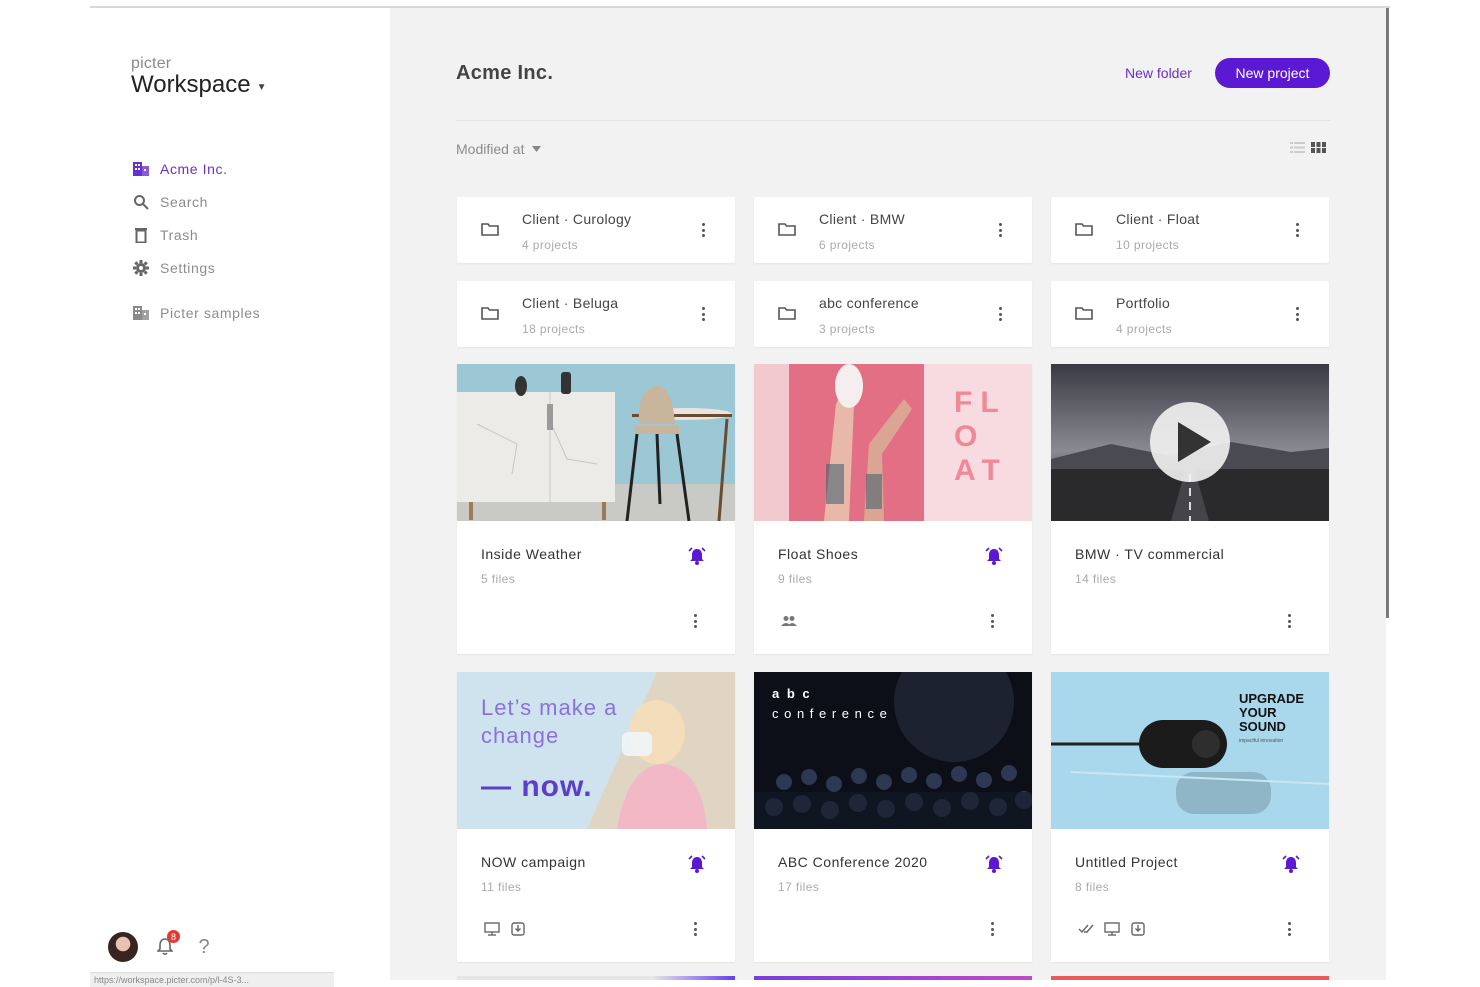 The width and height of the screenshot is (1480, 987). What do you see at coordinates (184, 201) in the screenshot?
I see `sidebar-item-label: Search` at bounding box center [184, 201].